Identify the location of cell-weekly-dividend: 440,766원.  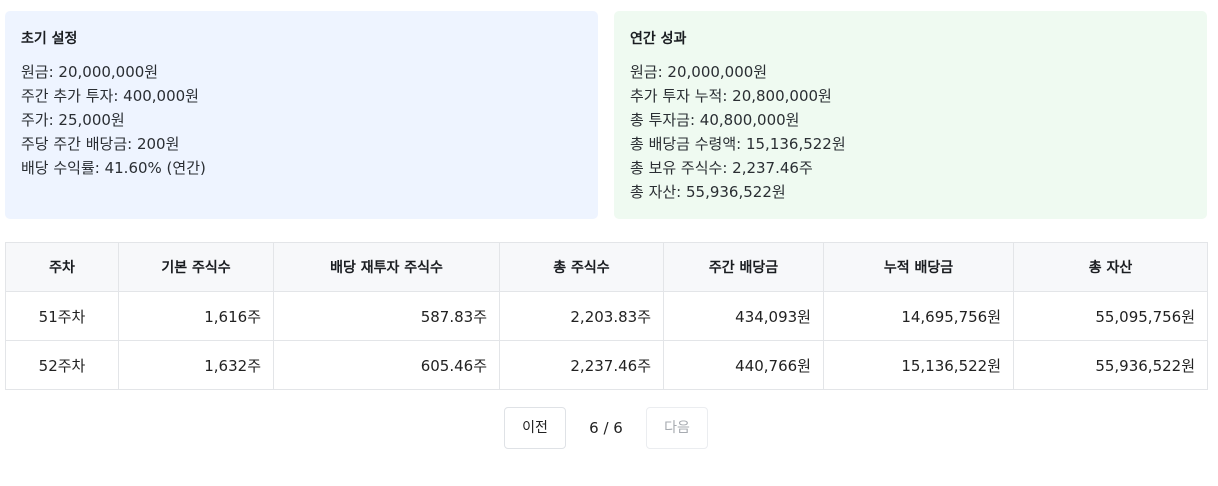
(743, 365).